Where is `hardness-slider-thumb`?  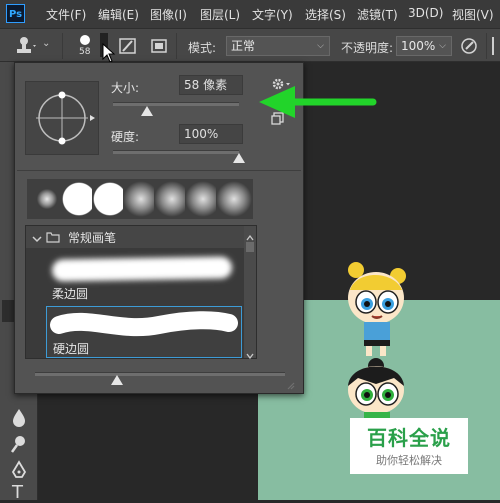 hardness-slider-thumb is located at coordinates (239, 158).